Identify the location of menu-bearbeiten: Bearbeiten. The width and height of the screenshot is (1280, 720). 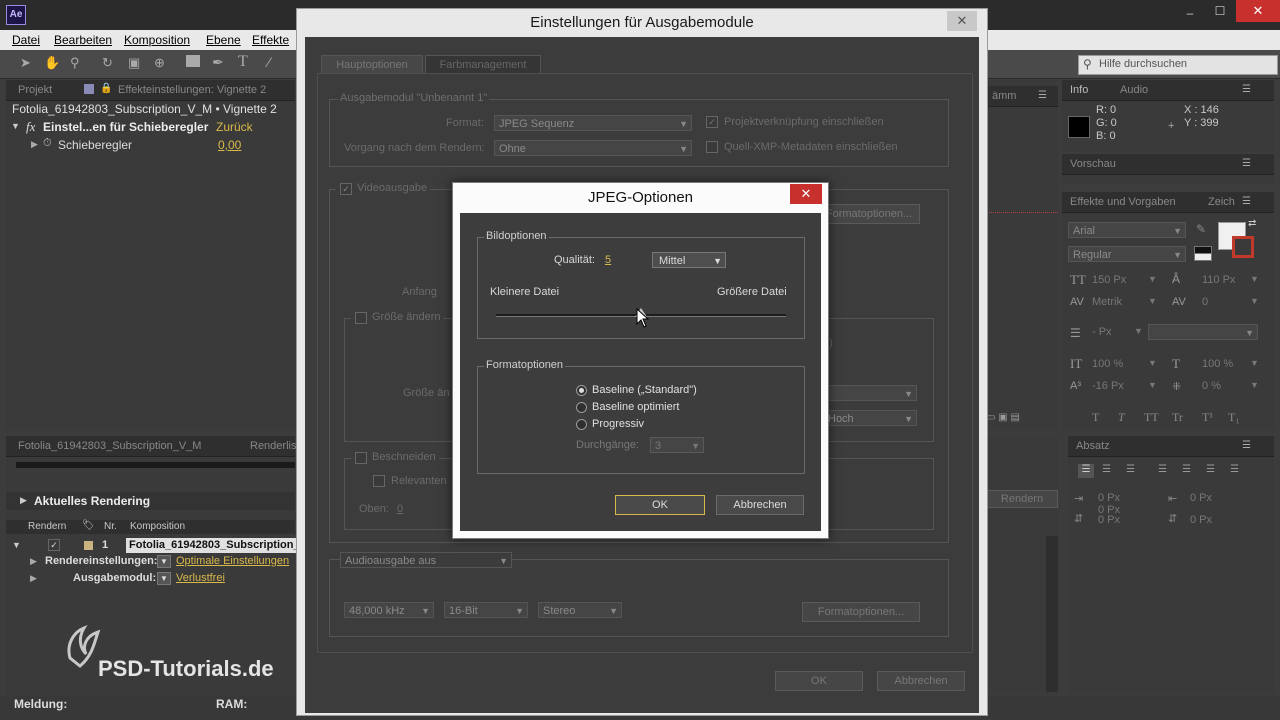
(83, 40).